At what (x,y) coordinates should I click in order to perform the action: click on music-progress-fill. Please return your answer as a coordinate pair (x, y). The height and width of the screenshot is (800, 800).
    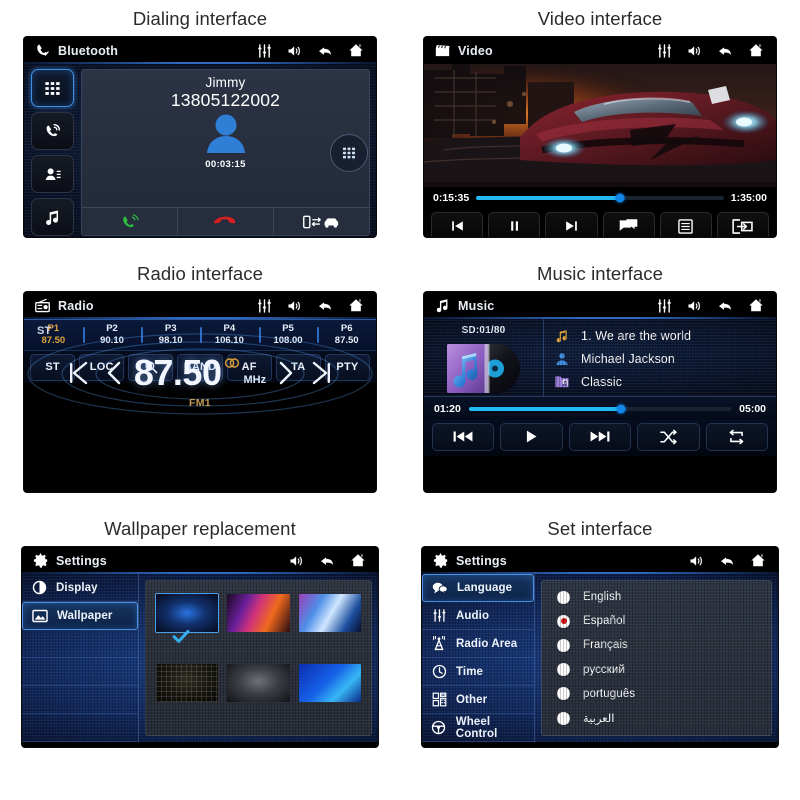
    Looking at the image, I should click on (544, 408).